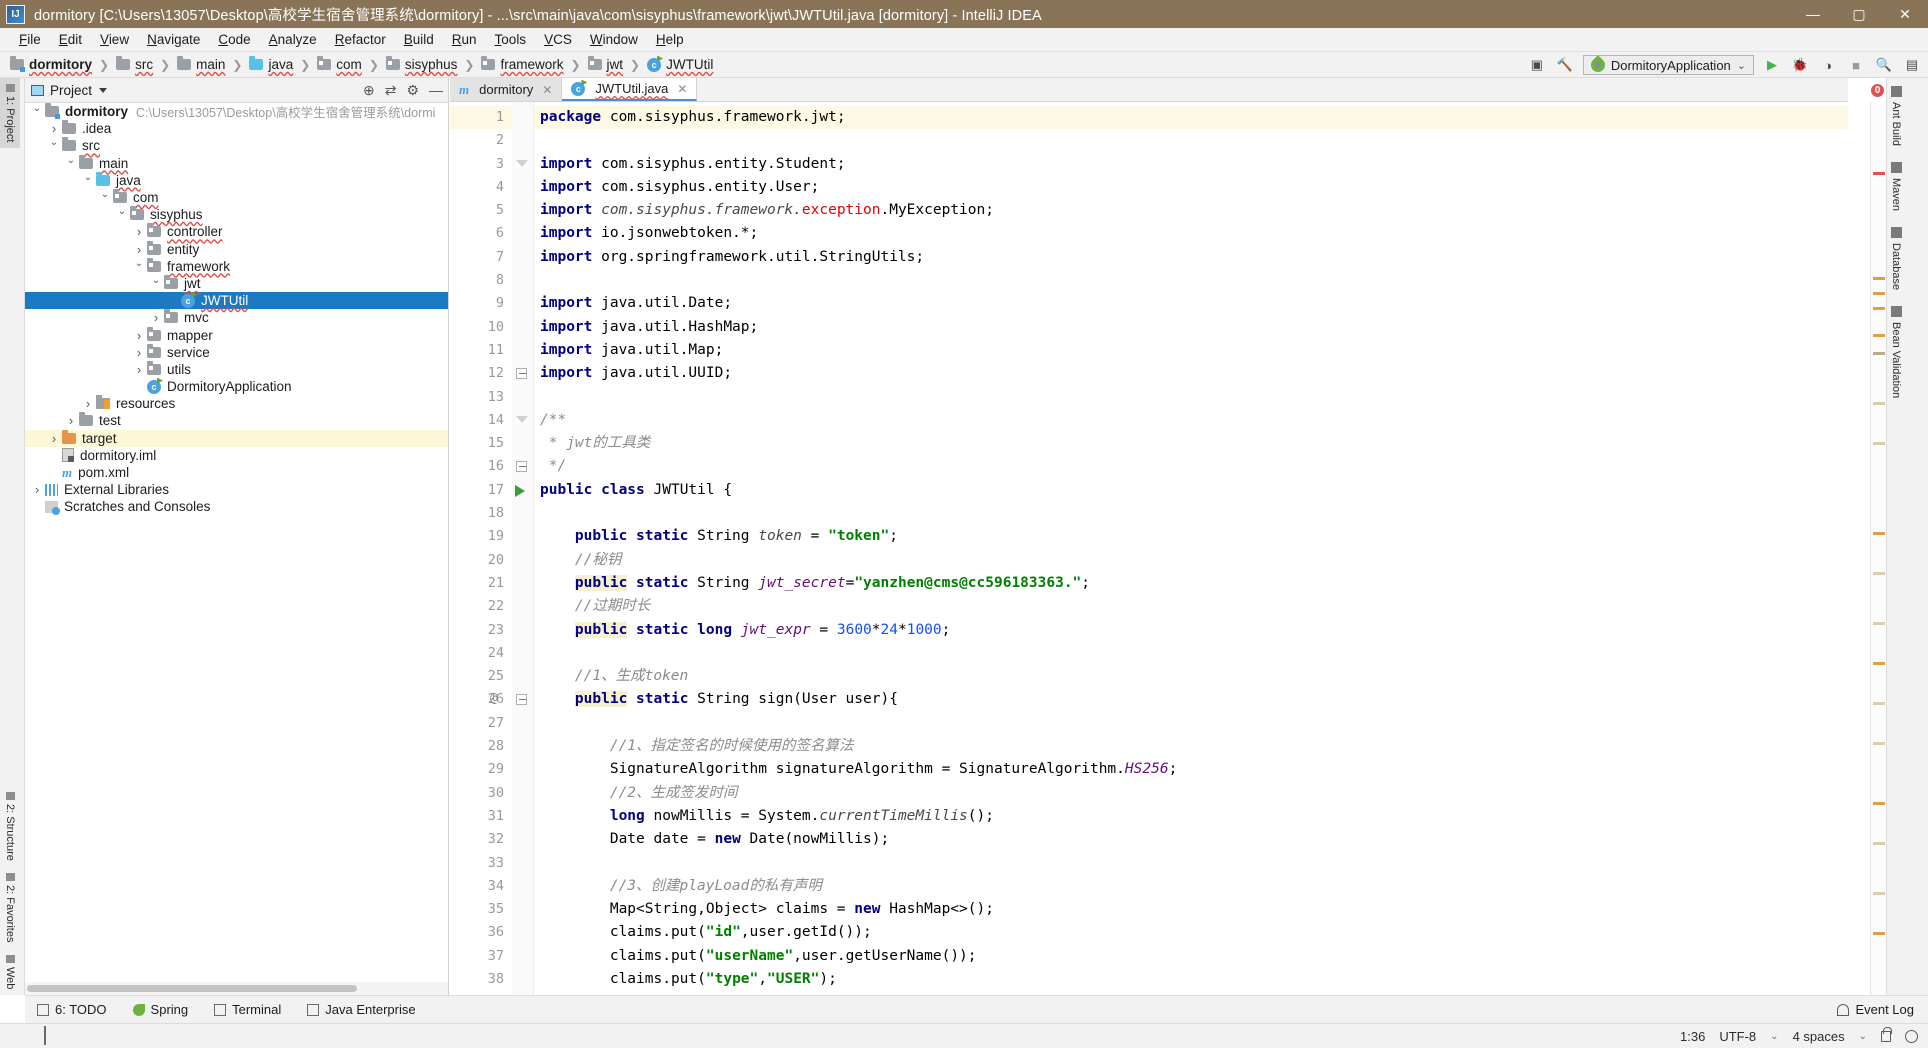 The width and height of the screenshot is (1928, 1048). I want to click on sidebar-tab-structure: 2: Structure, so click(10, 826).